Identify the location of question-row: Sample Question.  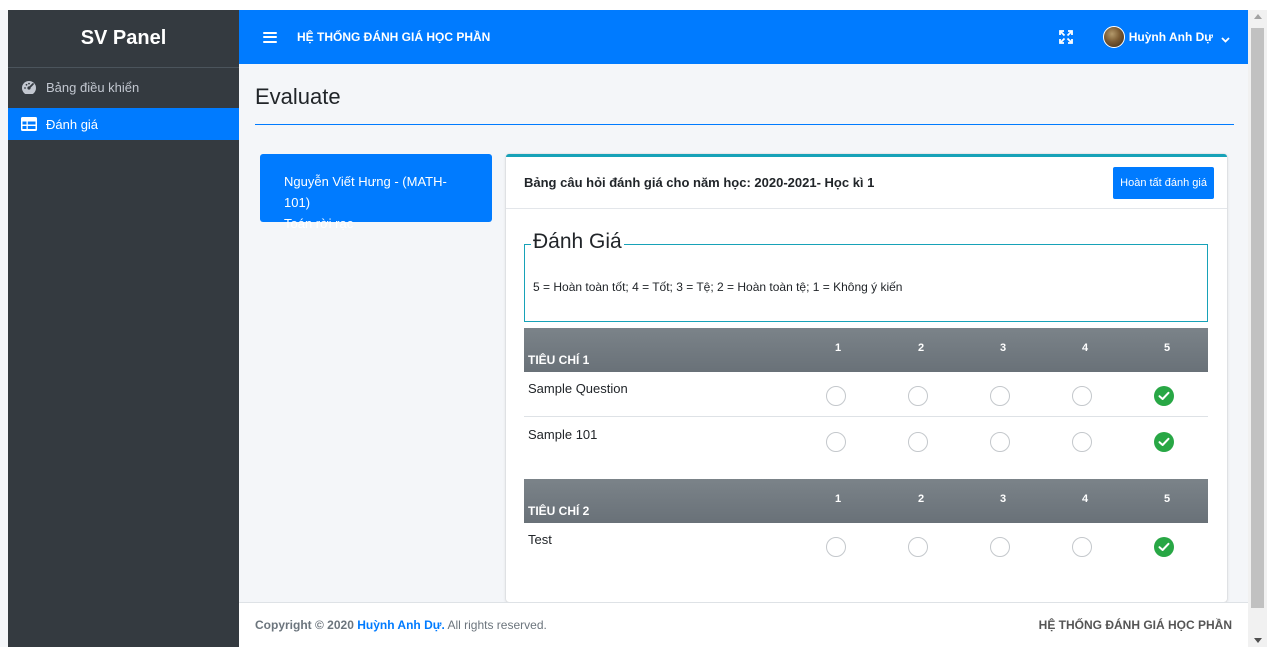
(866, 395).